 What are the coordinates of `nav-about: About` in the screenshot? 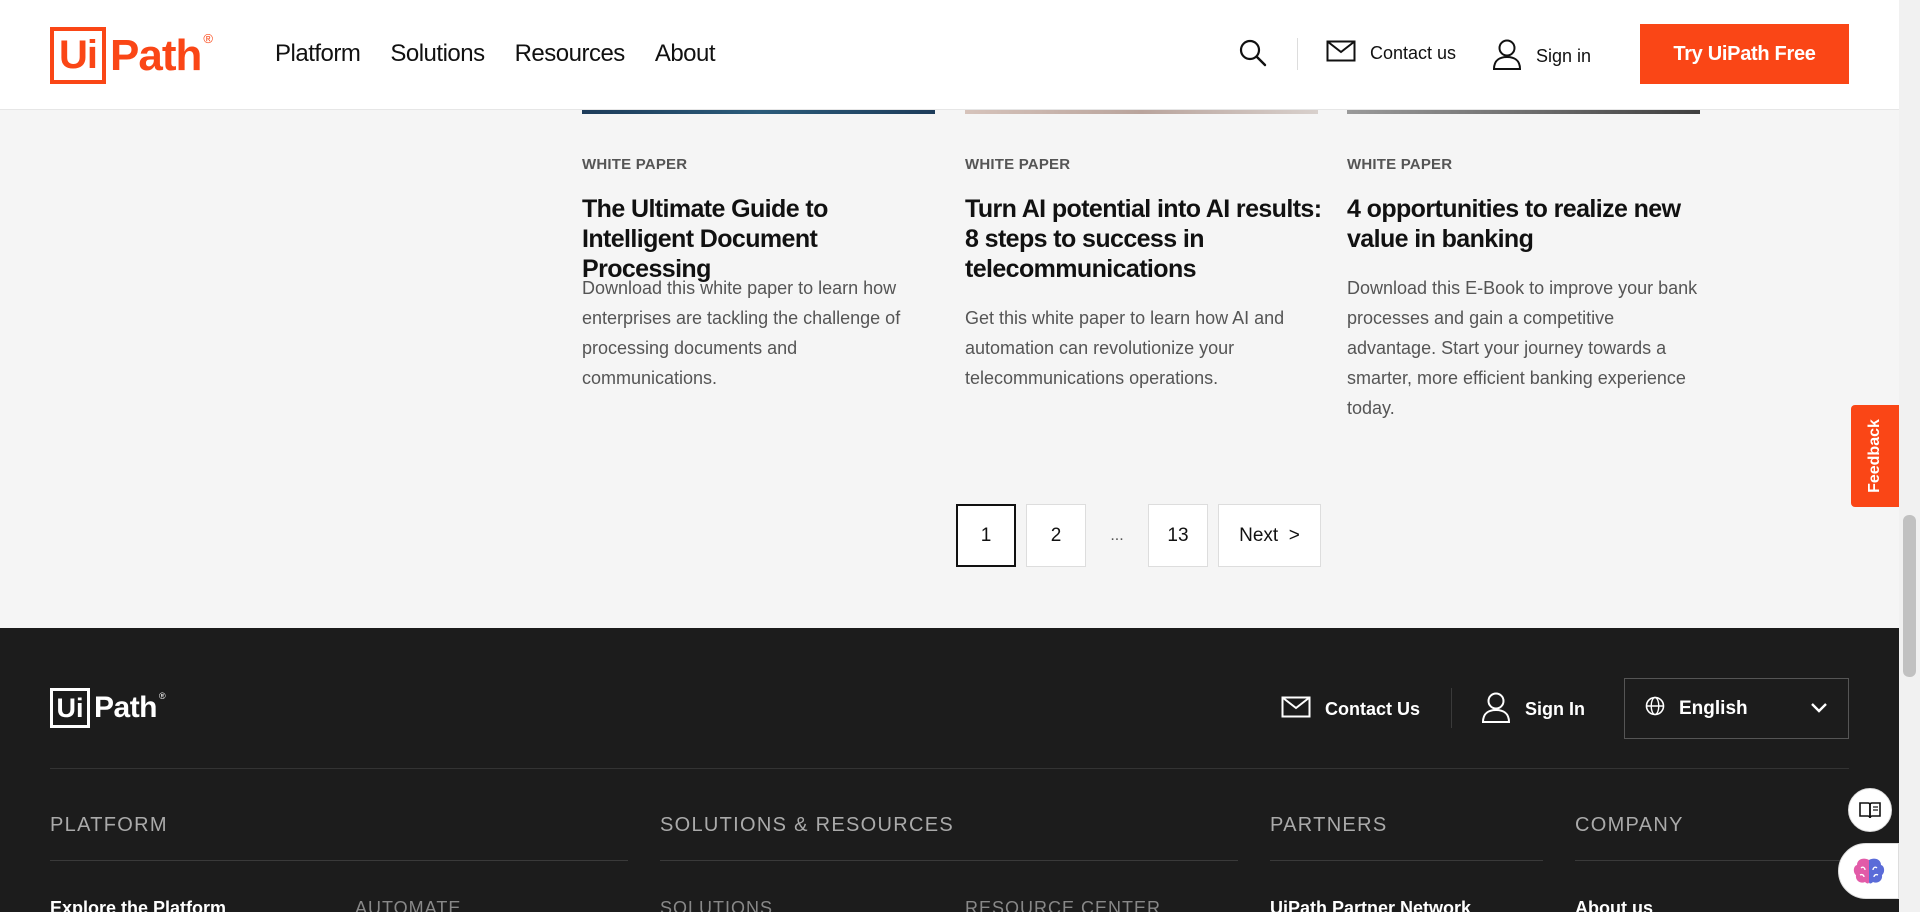 It's located at (685, 54).